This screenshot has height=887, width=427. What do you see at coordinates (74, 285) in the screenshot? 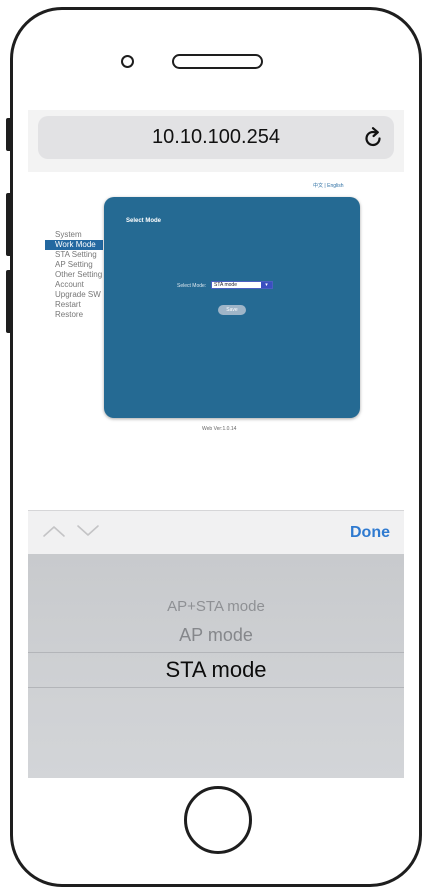
I see `menu-item-account: Account` at bounding box center [74, 285].